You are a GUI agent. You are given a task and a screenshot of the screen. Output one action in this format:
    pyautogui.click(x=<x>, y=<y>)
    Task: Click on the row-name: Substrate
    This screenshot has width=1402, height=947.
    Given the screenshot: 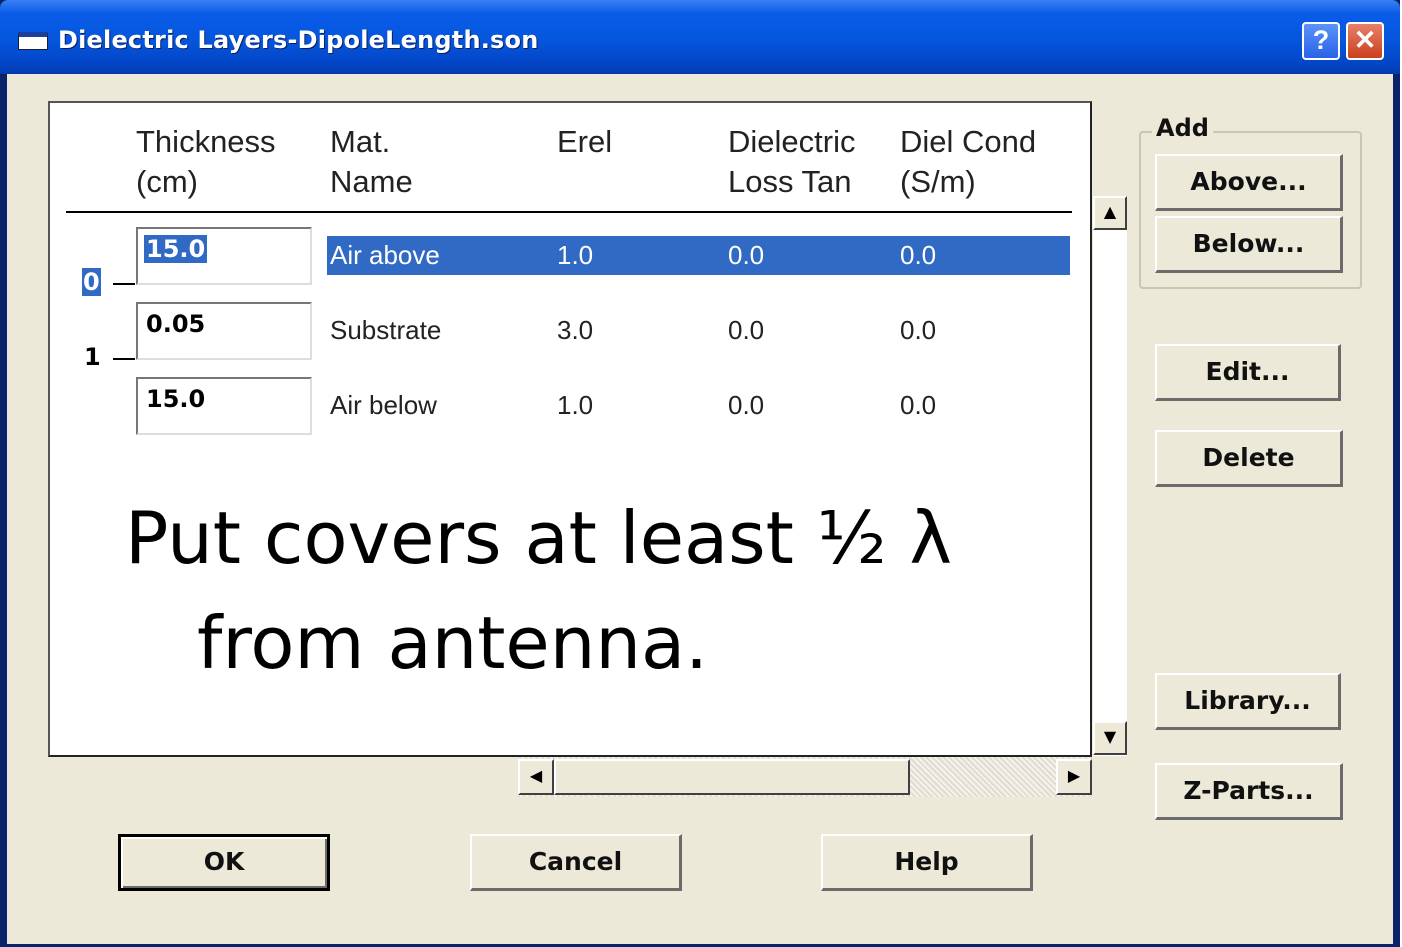 What is the action you would take?
    pyautogui.click(x=385, y=330)
    